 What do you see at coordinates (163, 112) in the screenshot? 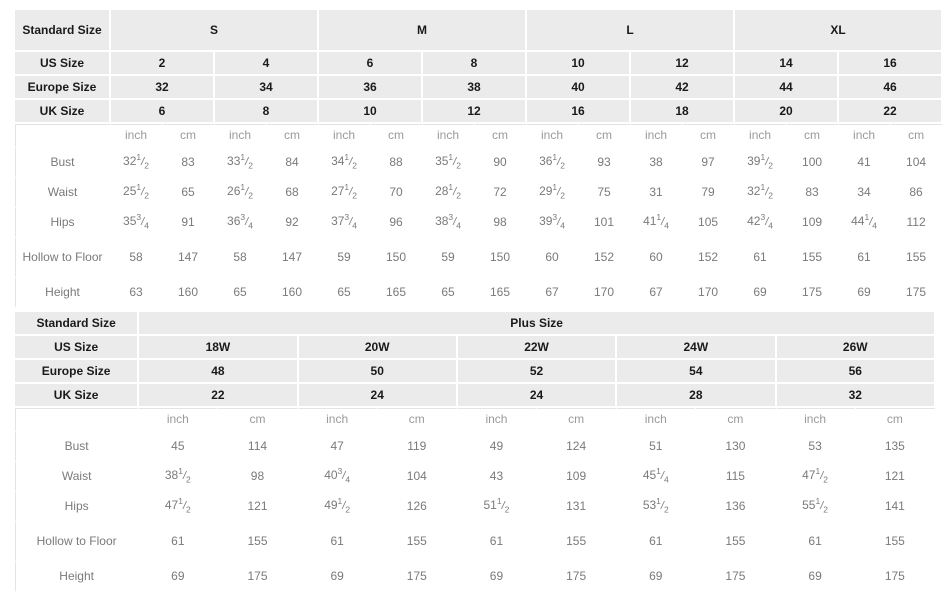
I see `uk-size-value: 6` at bounding box center [163, 112].